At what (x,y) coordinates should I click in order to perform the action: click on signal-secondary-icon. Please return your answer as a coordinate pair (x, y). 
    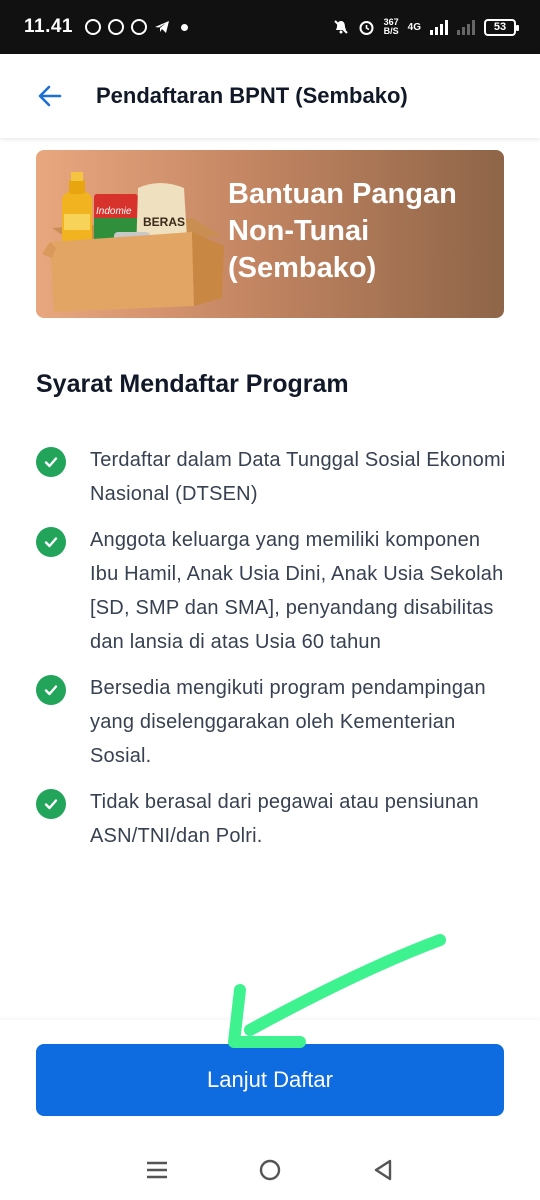
    Looking at the image, I should click on (466, 27).